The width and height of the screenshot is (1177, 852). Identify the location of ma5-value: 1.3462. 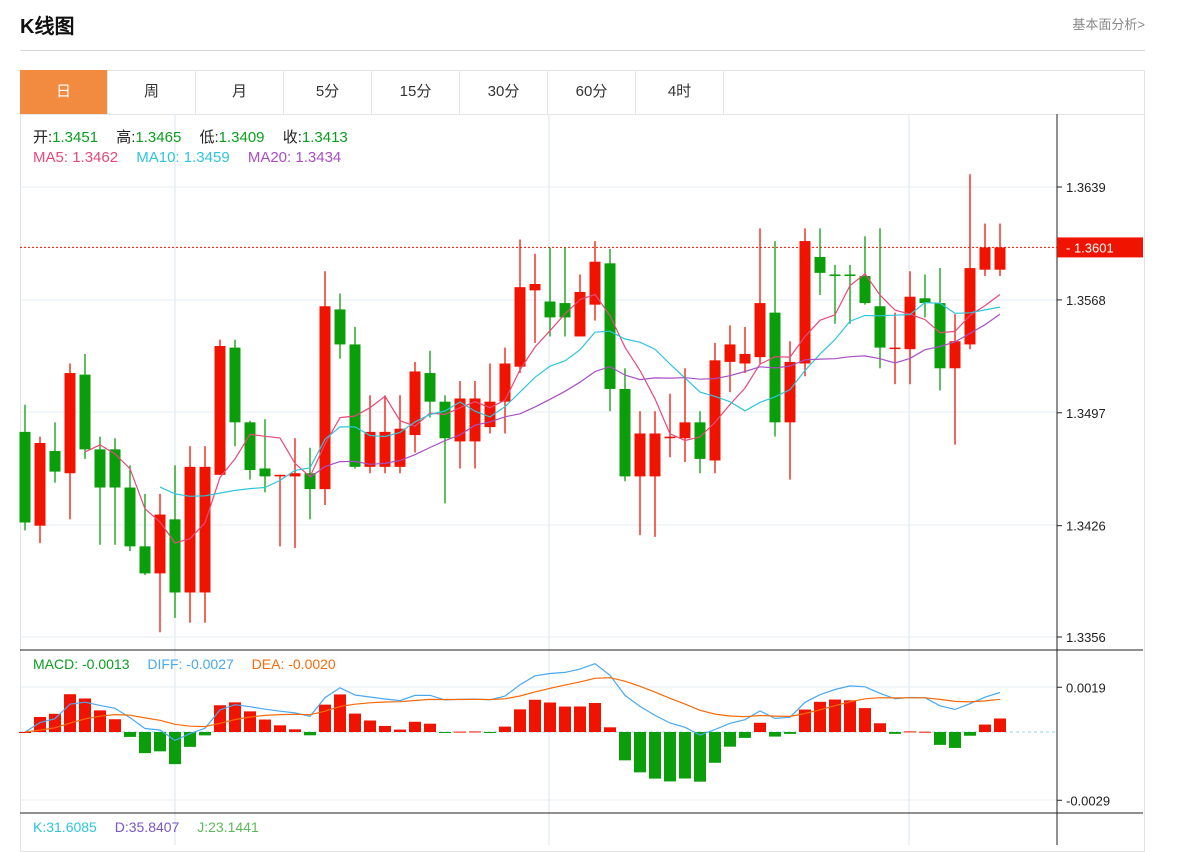
(95, 157).